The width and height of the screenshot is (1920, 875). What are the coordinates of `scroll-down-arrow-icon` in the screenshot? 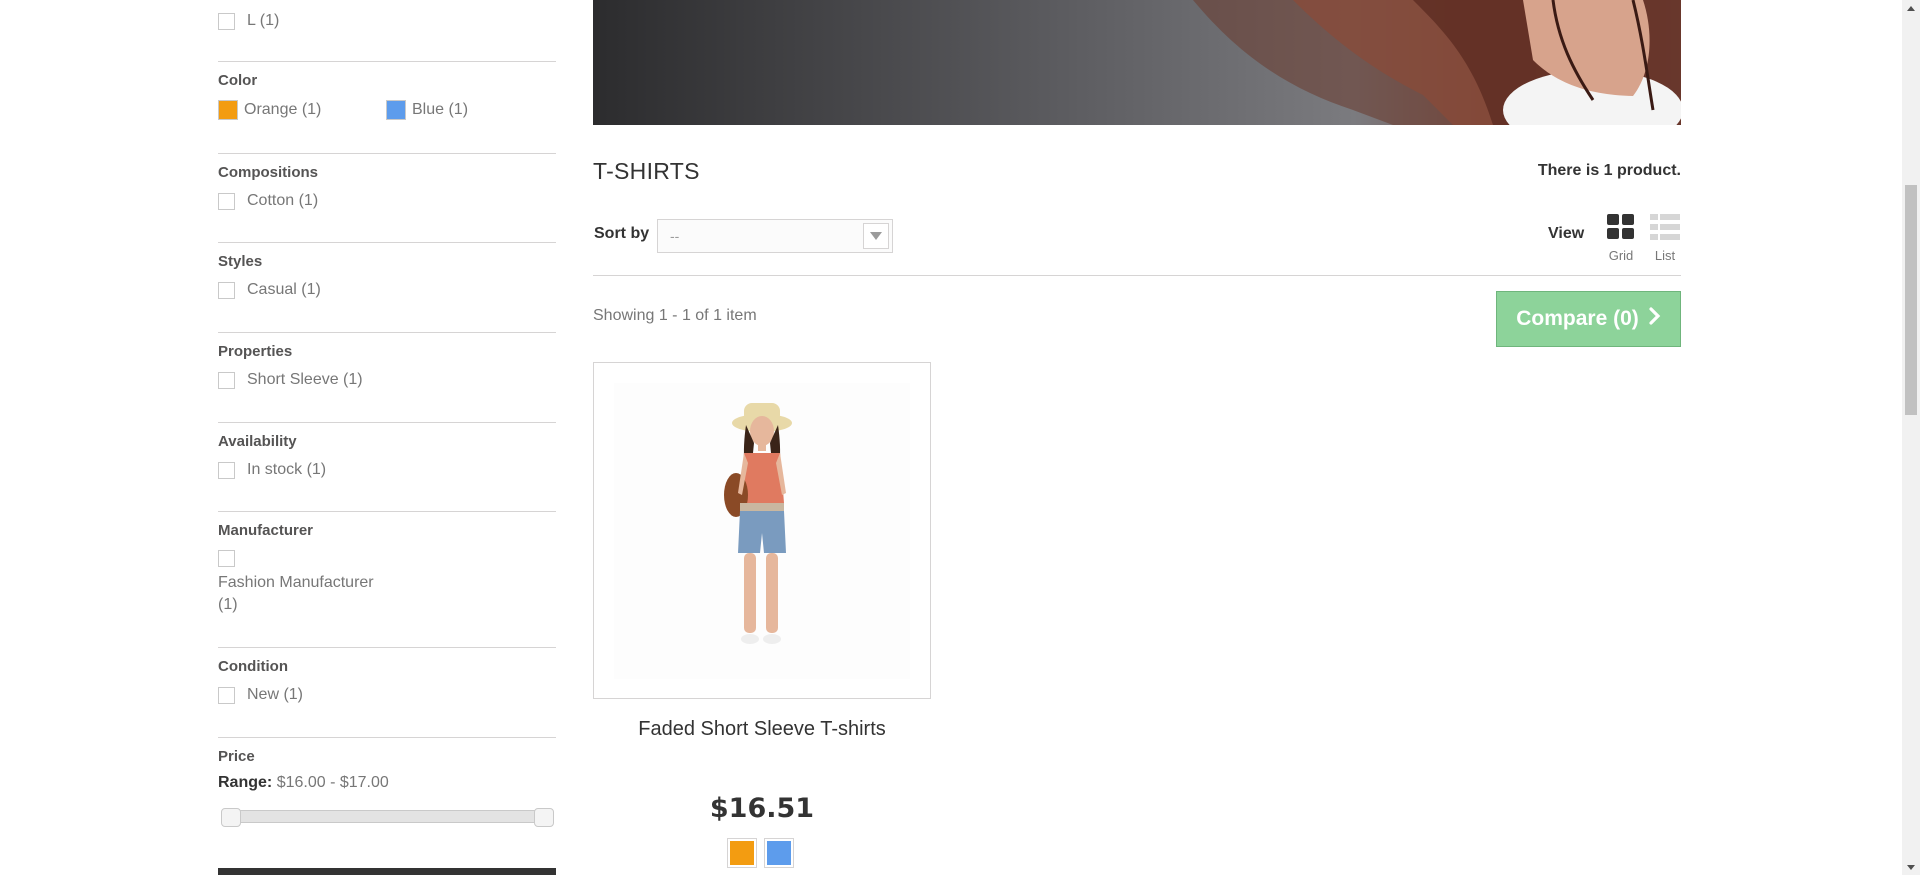 It's located at (1911, 867).